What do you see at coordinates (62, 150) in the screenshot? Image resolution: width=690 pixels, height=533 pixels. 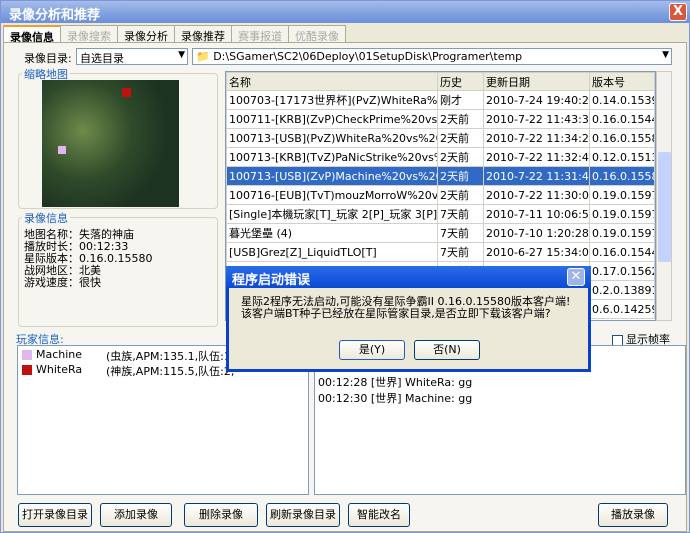 I see `player-marker-machine` at bounding box center [62, 150].